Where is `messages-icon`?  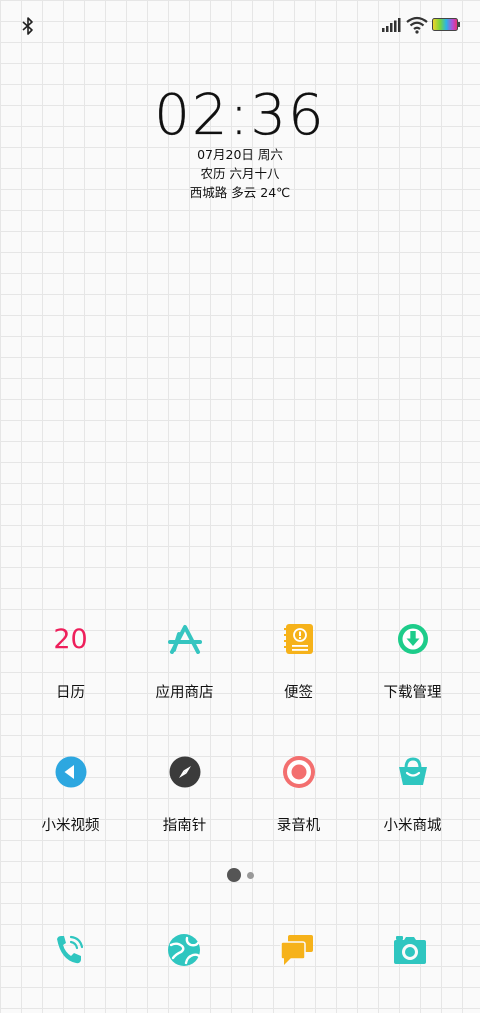 messages-icon is located at coordinates (296, 950).